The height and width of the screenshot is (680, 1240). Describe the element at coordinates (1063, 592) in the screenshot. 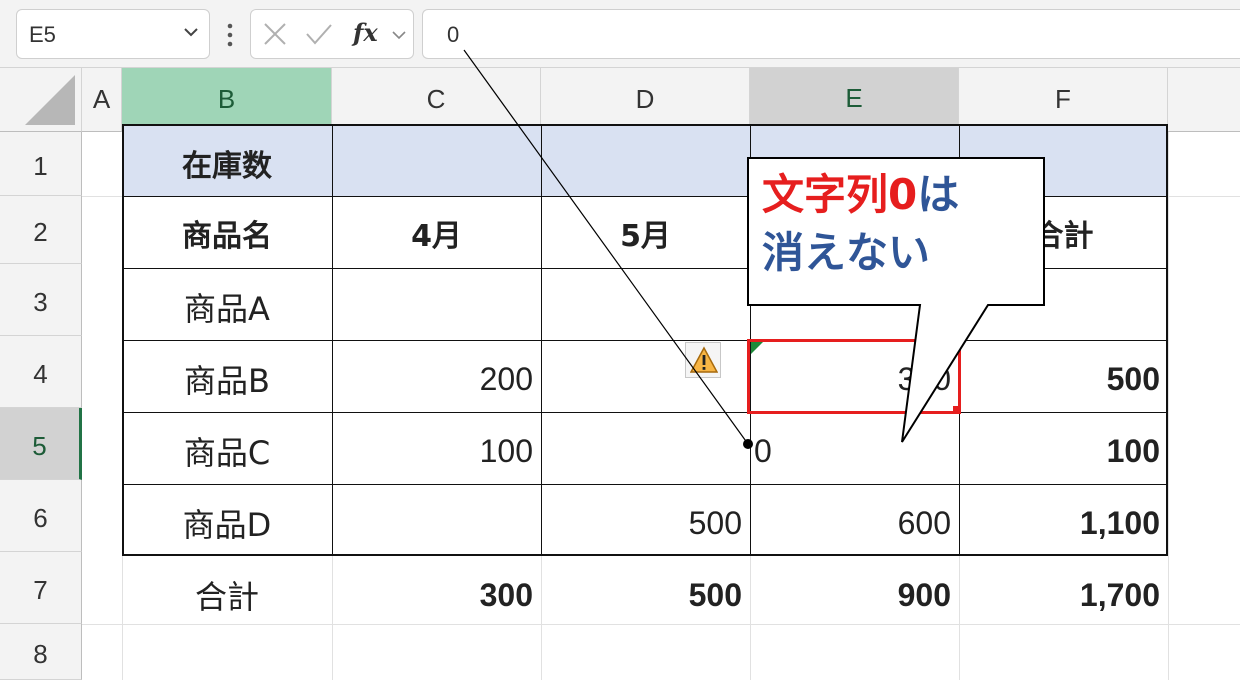

I see `cell-f7: 1,700` at that location.